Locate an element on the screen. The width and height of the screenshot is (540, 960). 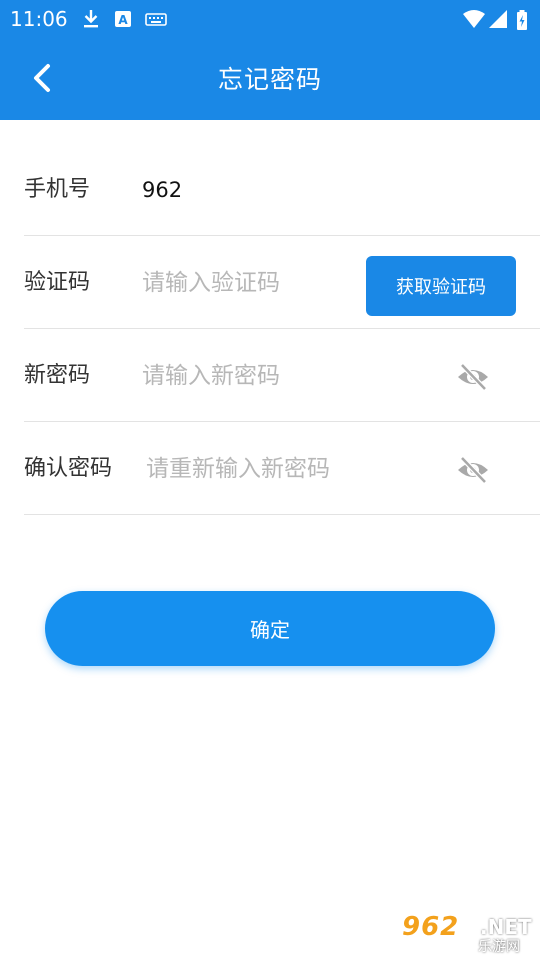
app-bar: 11:06 A 忘记密码 is located at coordinates (270, 60).